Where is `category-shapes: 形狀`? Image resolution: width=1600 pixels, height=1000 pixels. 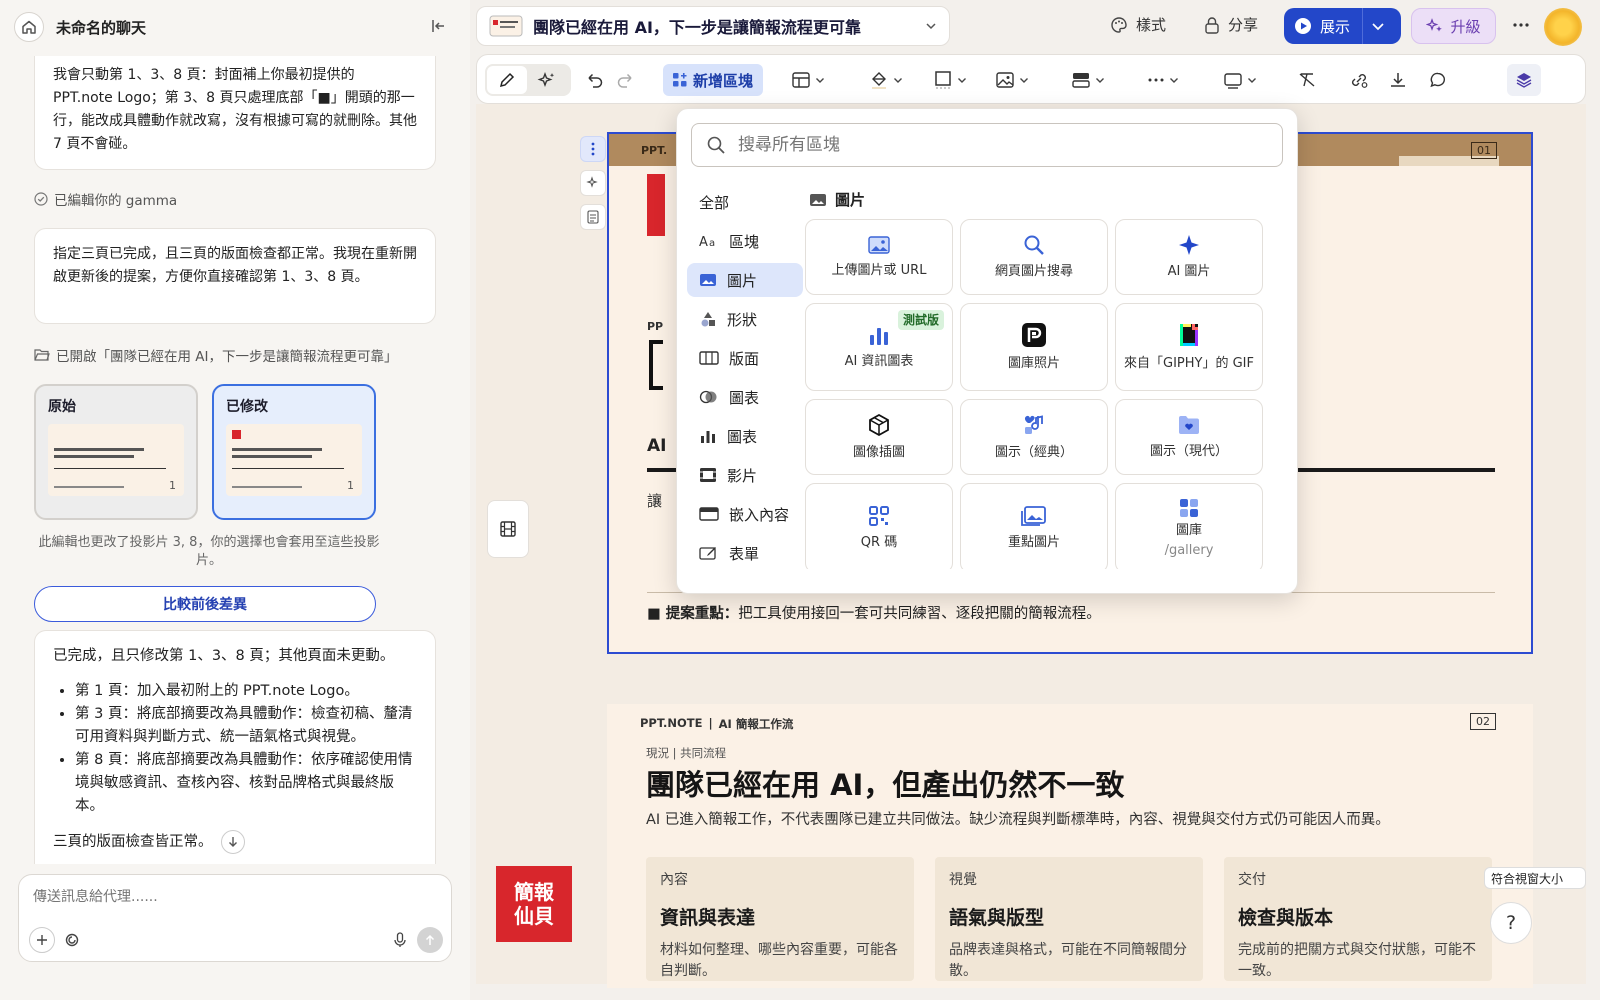
category-shapes: 形狀 is located at coordinates (745, 319).